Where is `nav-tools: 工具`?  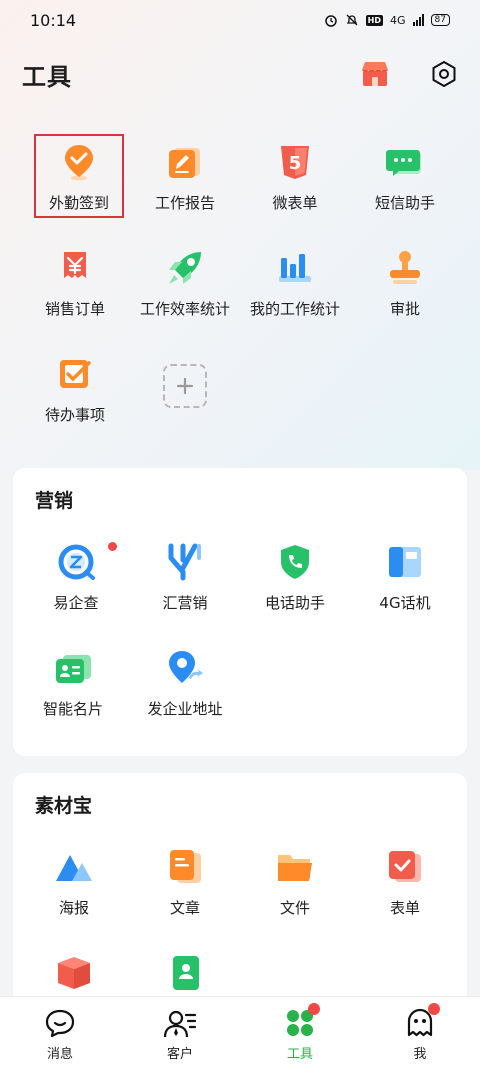
nav-tools: 工具 is located at coordinates (300, 1032).